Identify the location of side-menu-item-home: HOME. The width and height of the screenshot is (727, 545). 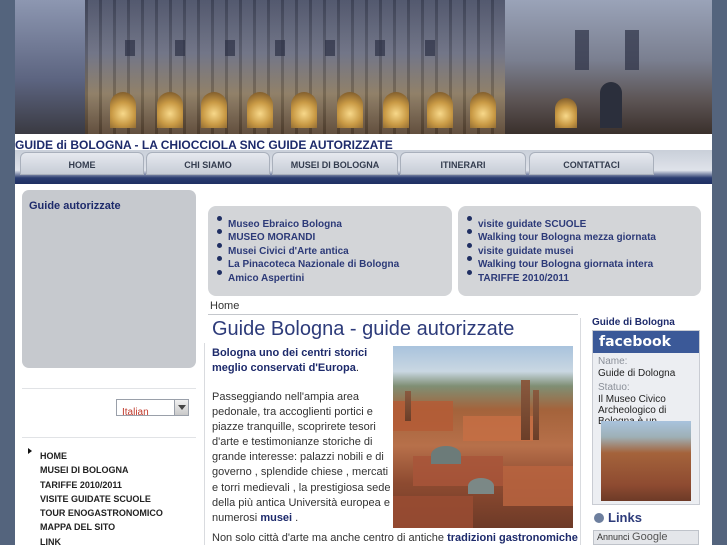
(111, 452).